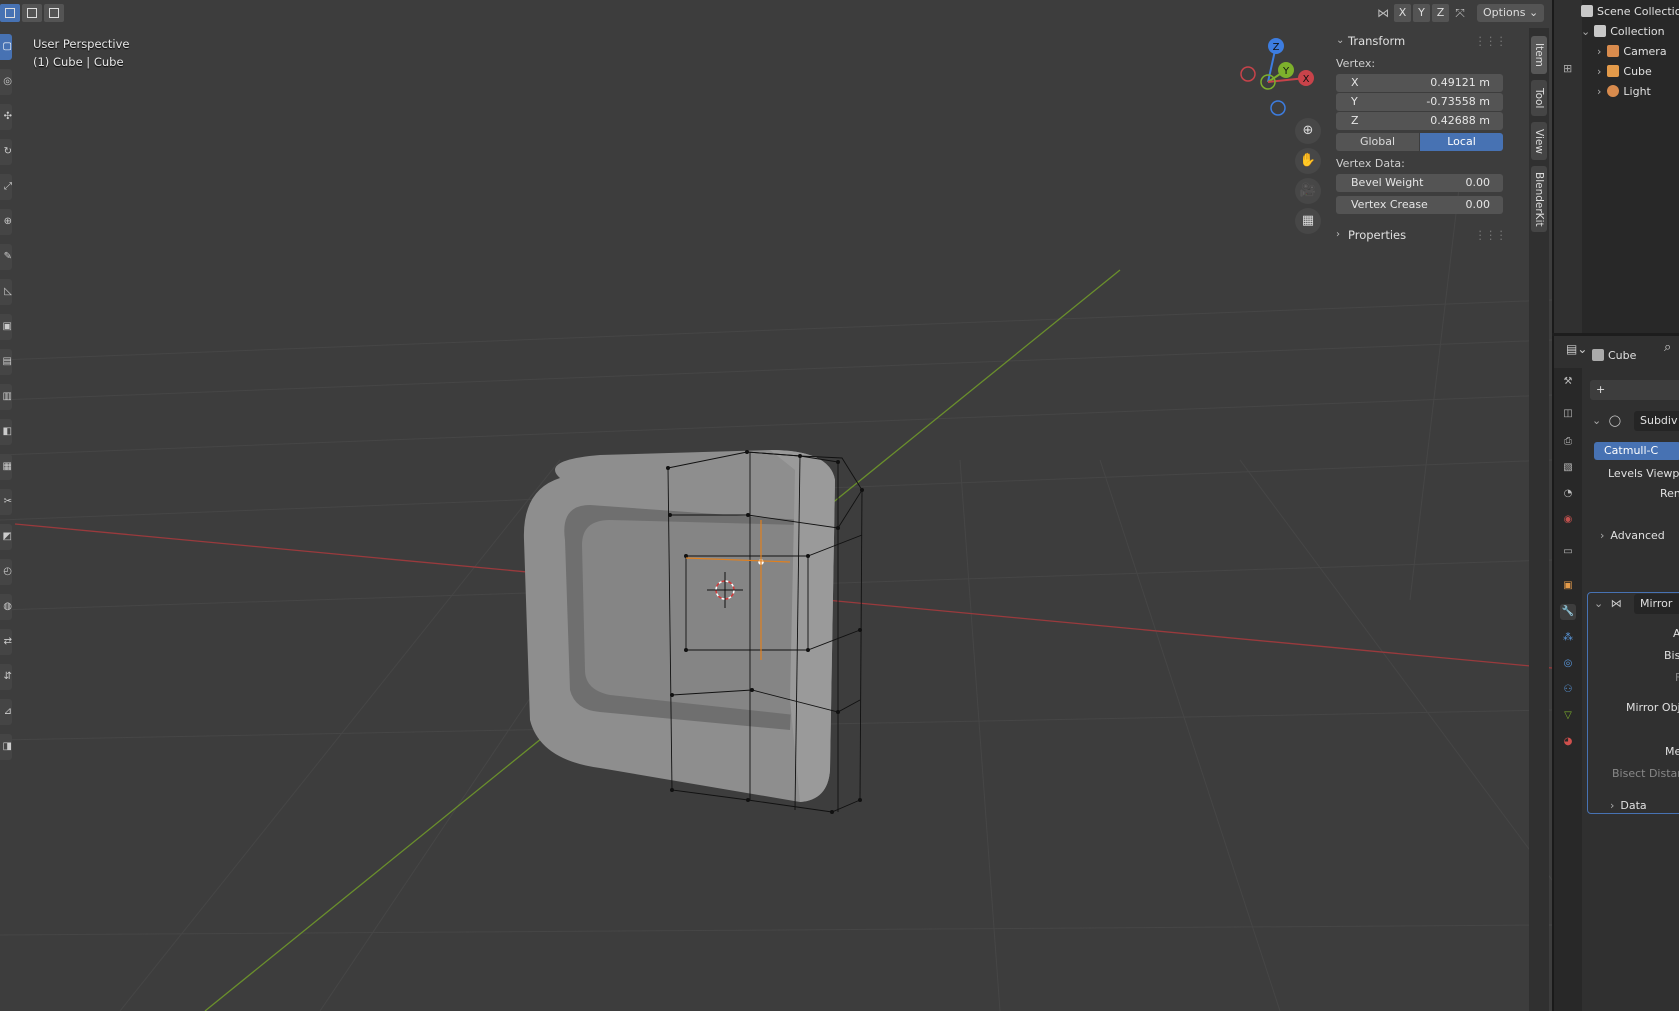 The image size is (1679, 1011). What do you see at coordinates (1637, 71) in the screenshot?
I see `cube-label: Cube` at bounding box center [1637, 71].